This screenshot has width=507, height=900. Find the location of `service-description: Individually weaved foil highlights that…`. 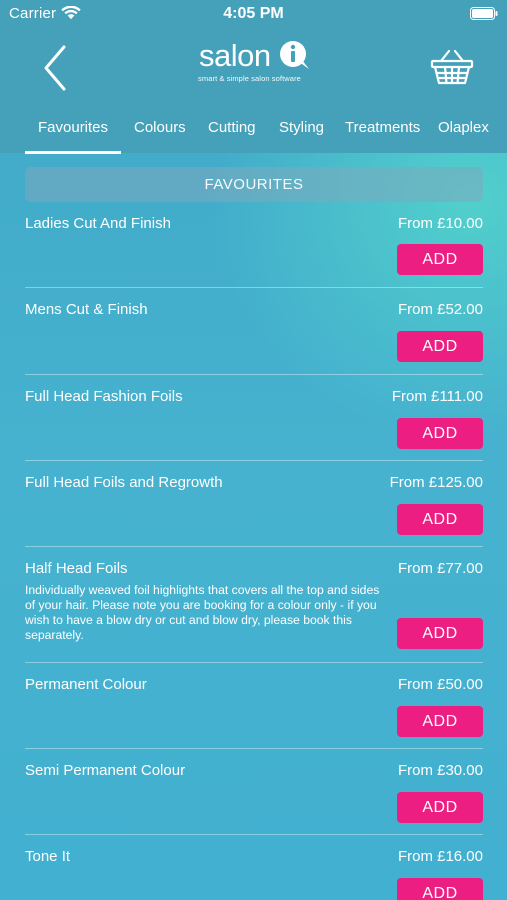

service-description: Individually weaved foil highlights that… is located at coordinates (202, 612).